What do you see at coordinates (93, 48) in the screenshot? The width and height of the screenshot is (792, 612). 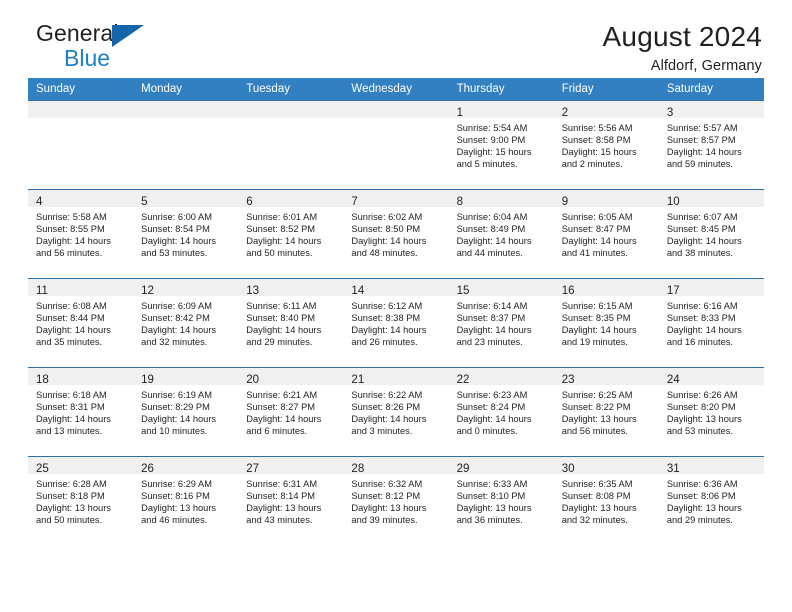 I see `brand-logo: General Blue` at bounding box center [93, 48].